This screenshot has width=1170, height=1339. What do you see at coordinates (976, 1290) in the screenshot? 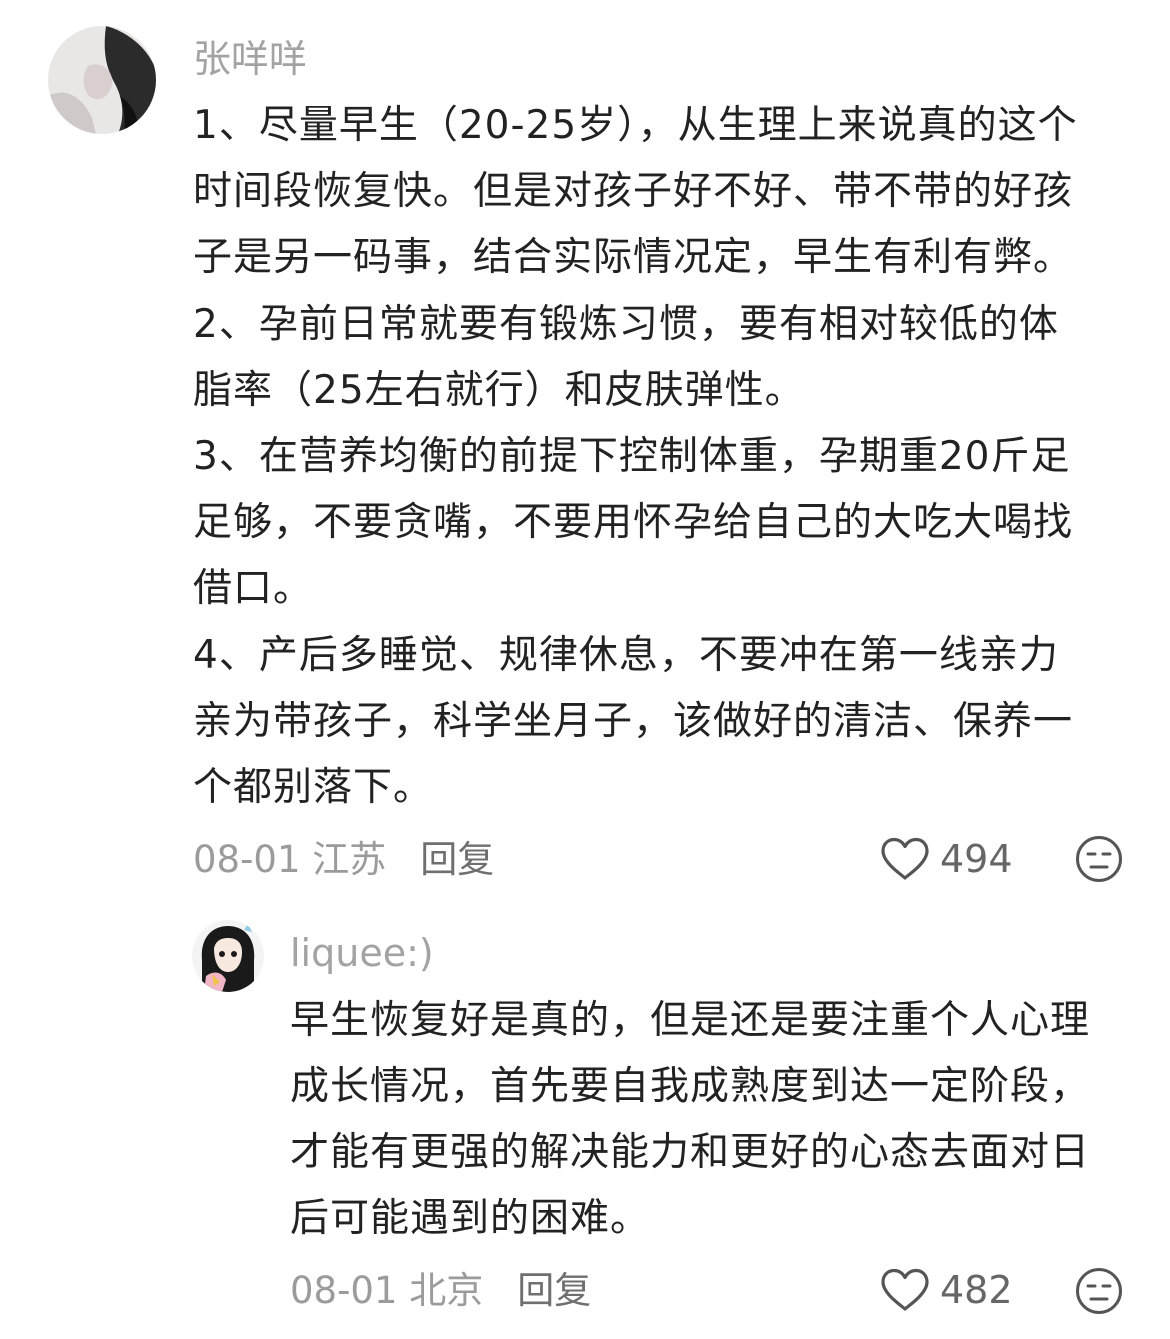
I see `like-count: 482` at bounding box center [976, 1290].